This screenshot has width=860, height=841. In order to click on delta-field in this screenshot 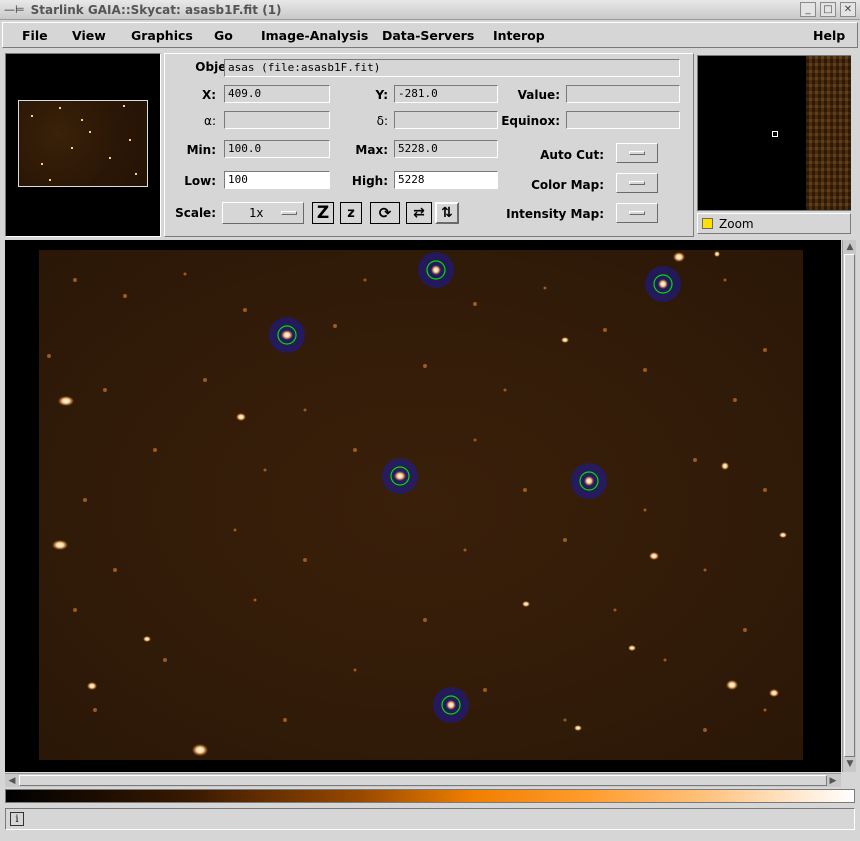, I will do `click(446, 120)`.